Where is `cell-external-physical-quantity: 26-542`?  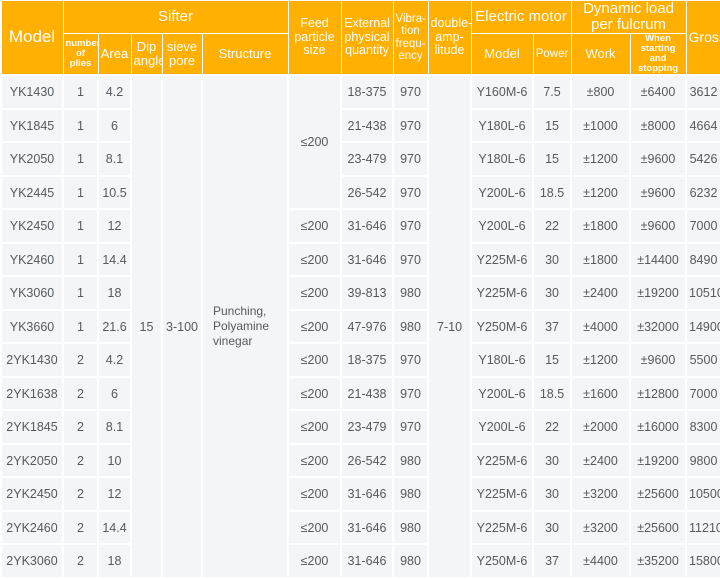
cell-external-physical-quantity: 26-542 is located at coordinates (367, 192).